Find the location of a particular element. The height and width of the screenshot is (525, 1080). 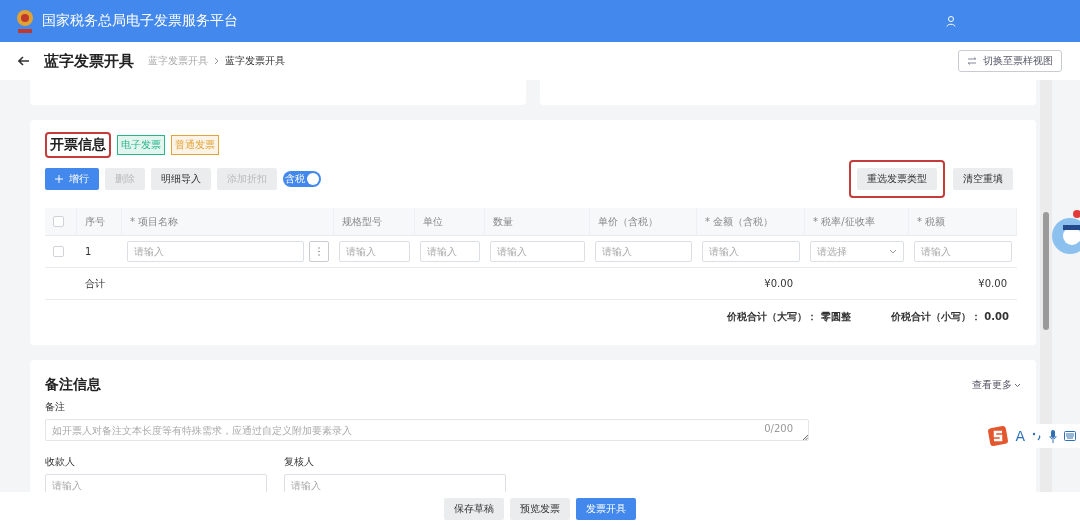

user-icon is located at coordinates (951, 21).